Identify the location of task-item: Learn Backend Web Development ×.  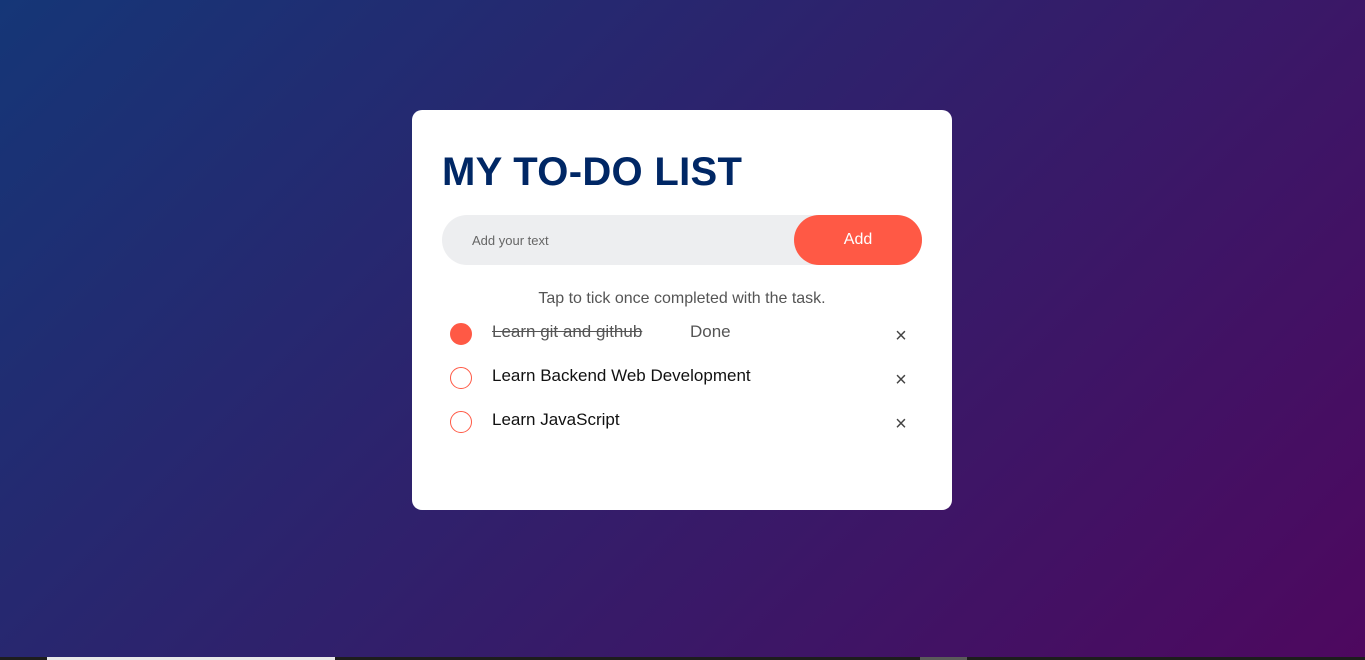
(682, 380).